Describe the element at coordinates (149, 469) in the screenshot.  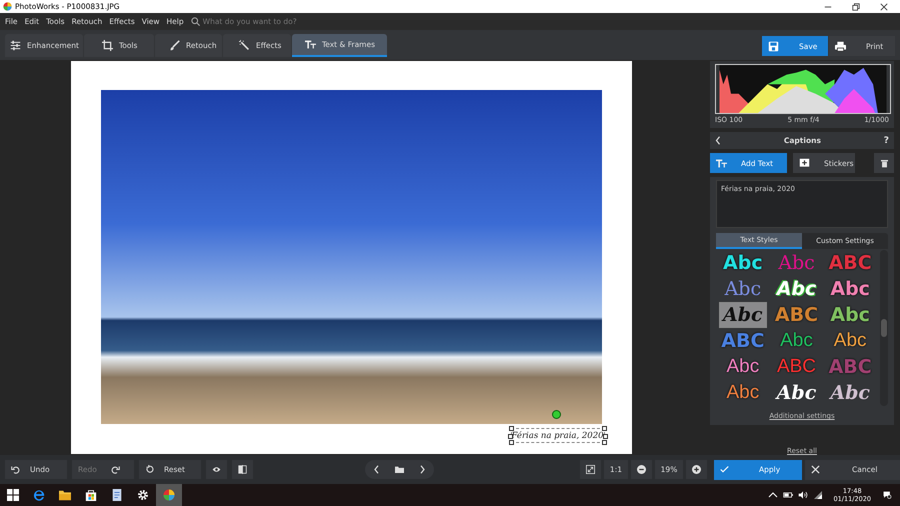
I see `reset-arrow-icon` at that location.